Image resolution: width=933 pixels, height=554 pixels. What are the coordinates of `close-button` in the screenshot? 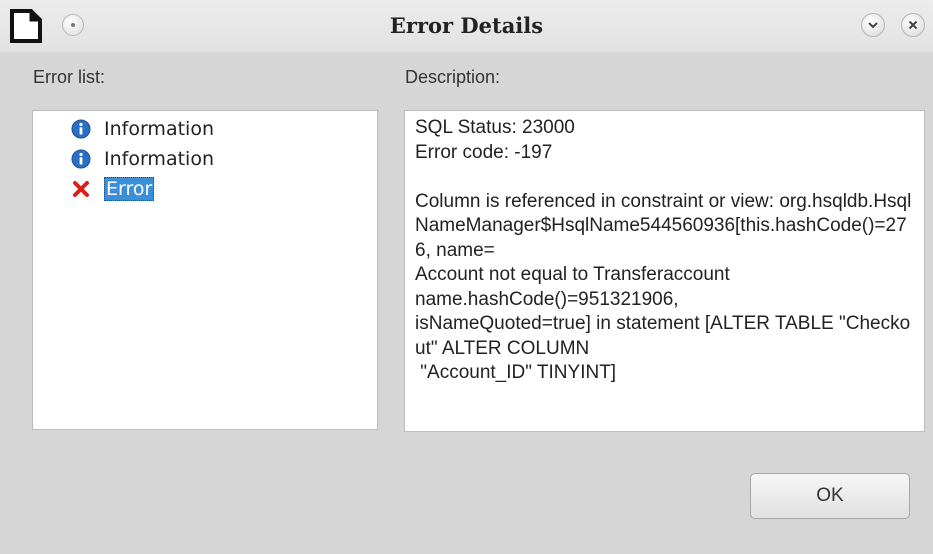 It's located at (913, 25).